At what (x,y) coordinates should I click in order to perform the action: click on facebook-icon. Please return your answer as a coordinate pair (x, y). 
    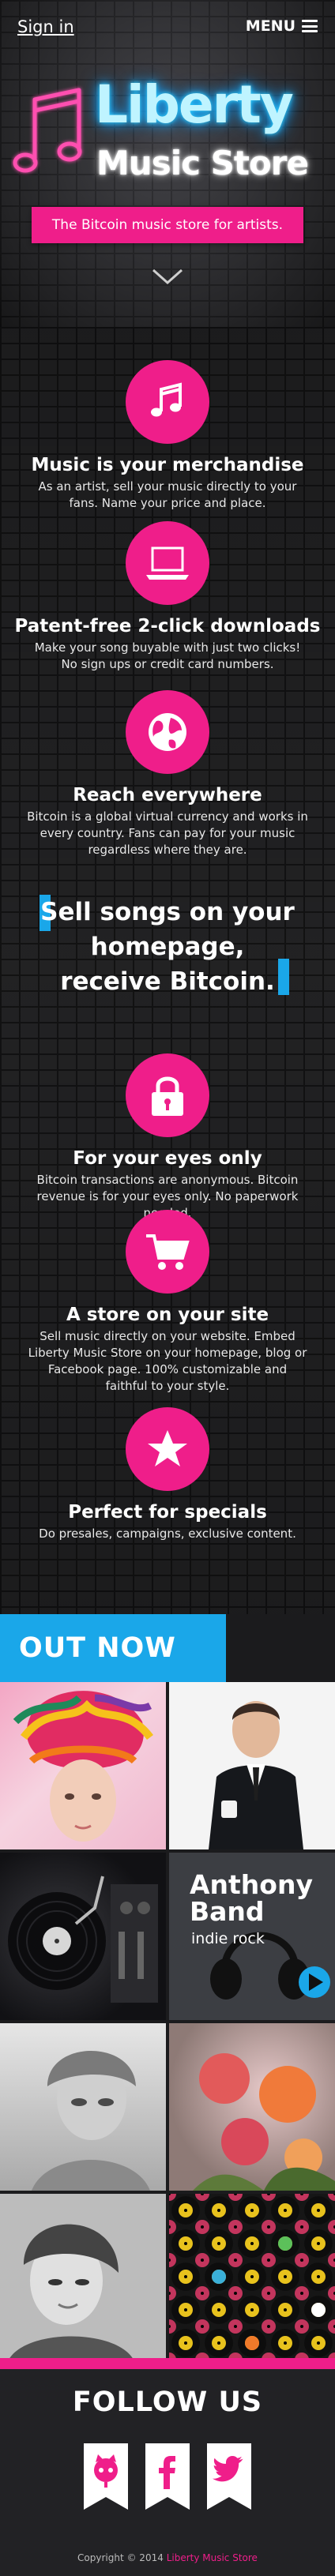
    Looking at the image, I should click on (167, 2476).